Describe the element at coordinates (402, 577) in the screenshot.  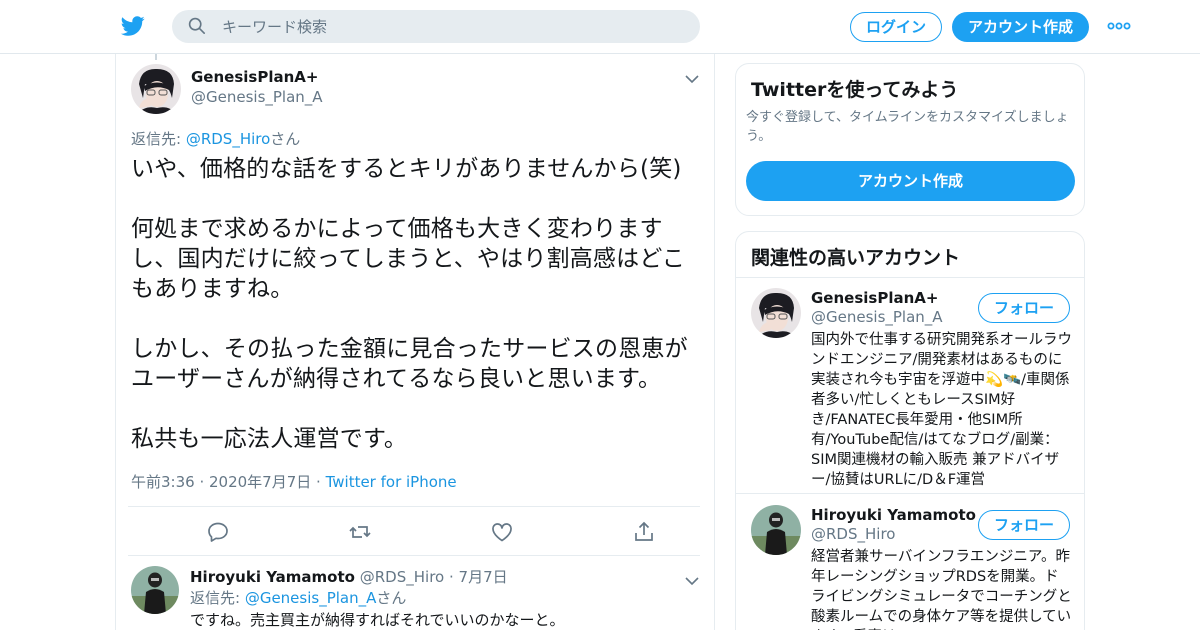
I see `reply-author-handle: @RDS_Hiro` at that location.